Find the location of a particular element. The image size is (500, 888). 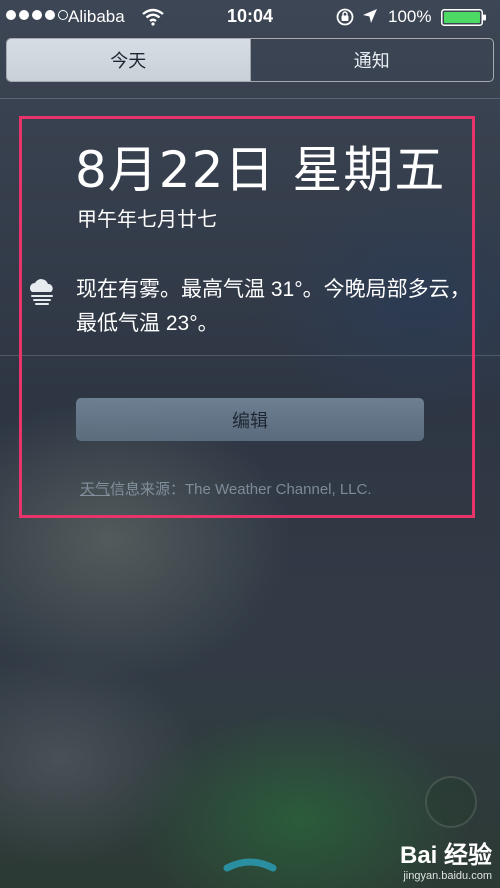

tab-notifications: 通知 is located at coordinates (371, 60).